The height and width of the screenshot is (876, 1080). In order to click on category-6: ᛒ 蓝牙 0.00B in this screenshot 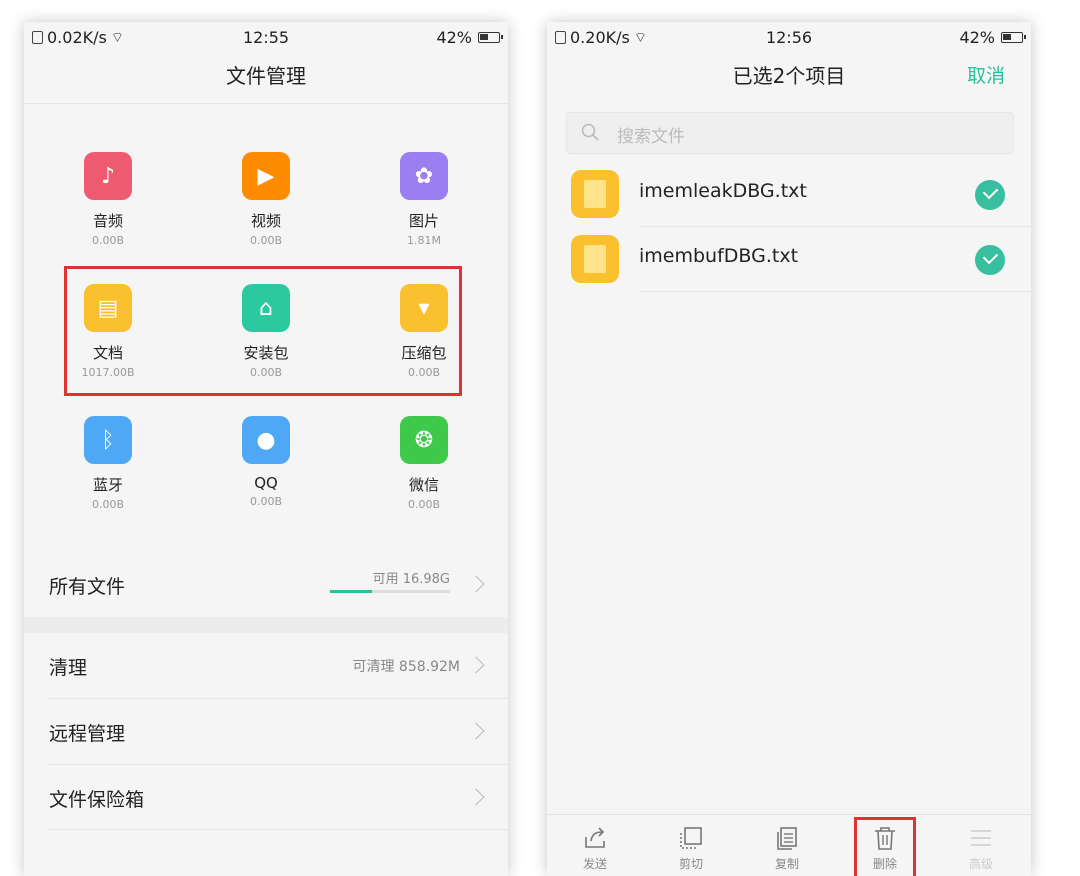, I will do `click(108, 463)`.